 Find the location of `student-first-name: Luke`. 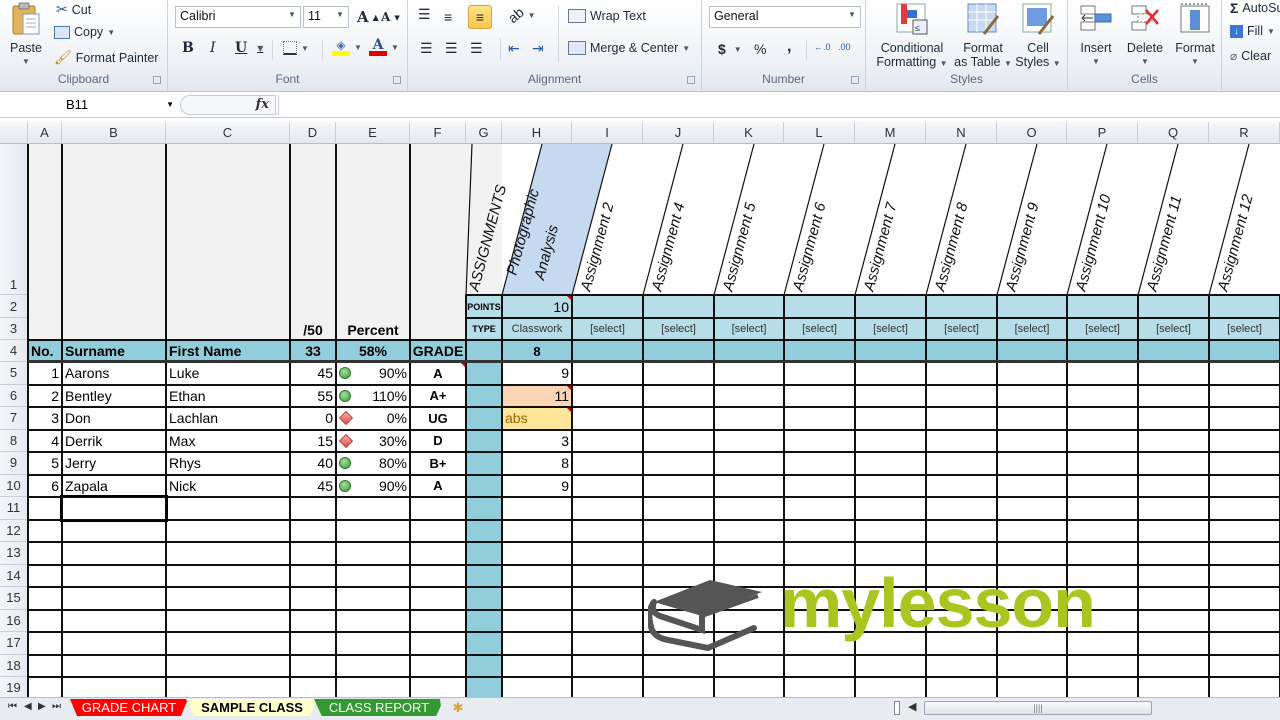

student-first-name: Luke is located at coordinates (228, 373).